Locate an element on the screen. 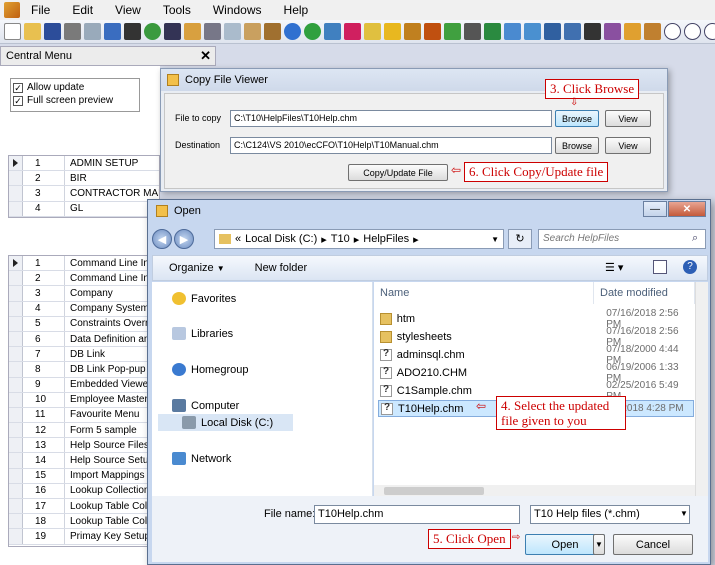 The width and height of the screenshot is (715, 565). star-toolbar-icon is located at coordinates (392, 31).